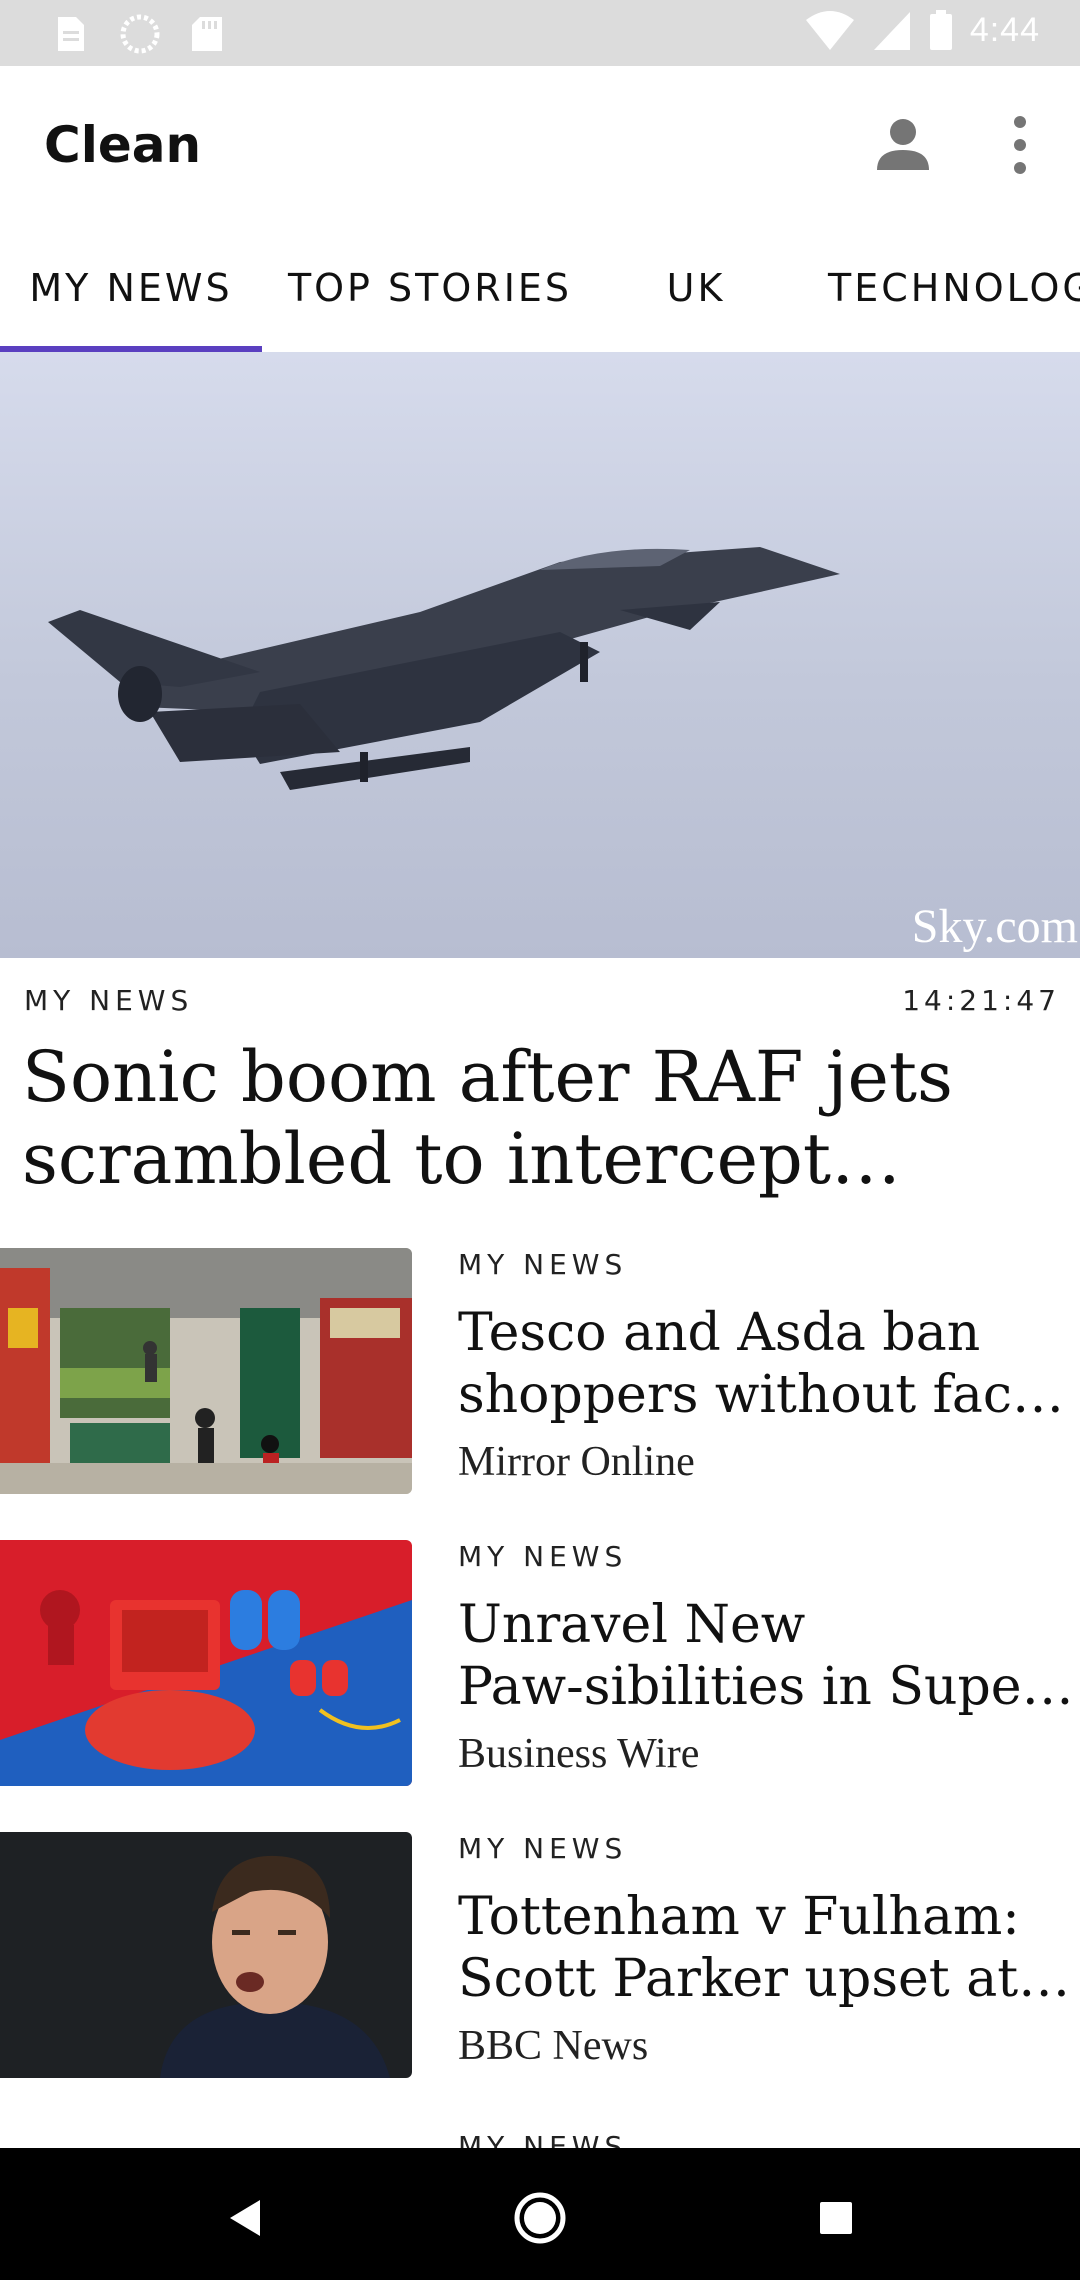  What do you see at coordinates (207, 34) in the screenshot?
I see `sd-card-icon` at bounding box center [207, 34].